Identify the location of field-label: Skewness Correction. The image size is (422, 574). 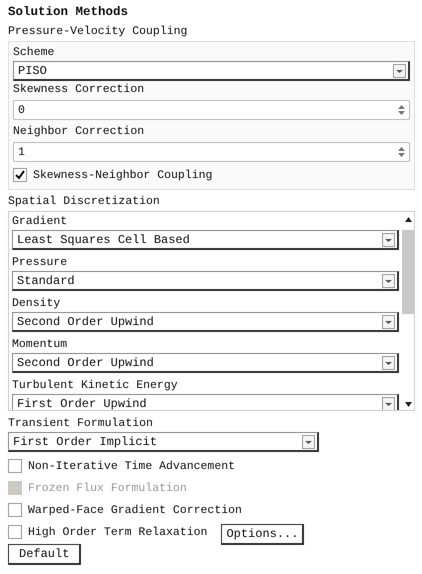
(79, 90).